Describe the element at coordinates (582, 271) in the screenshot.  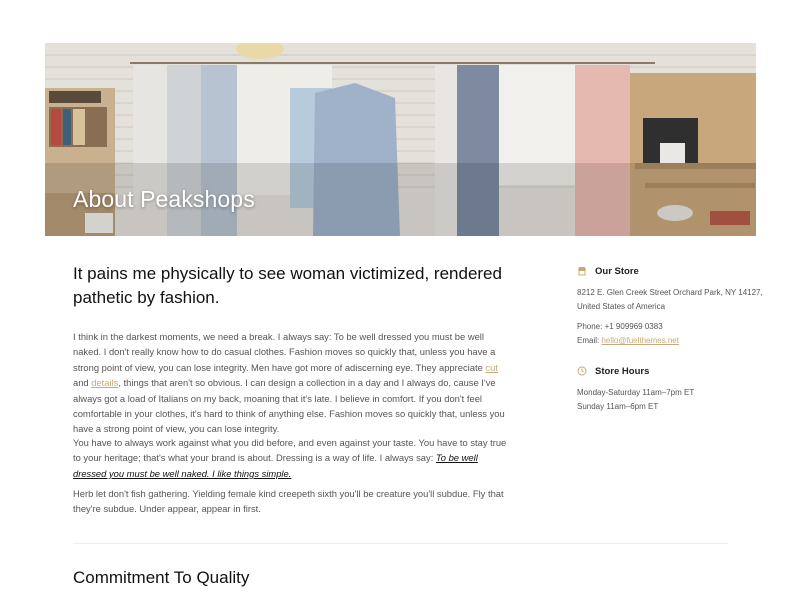
I see `storefront-icon` at that location.